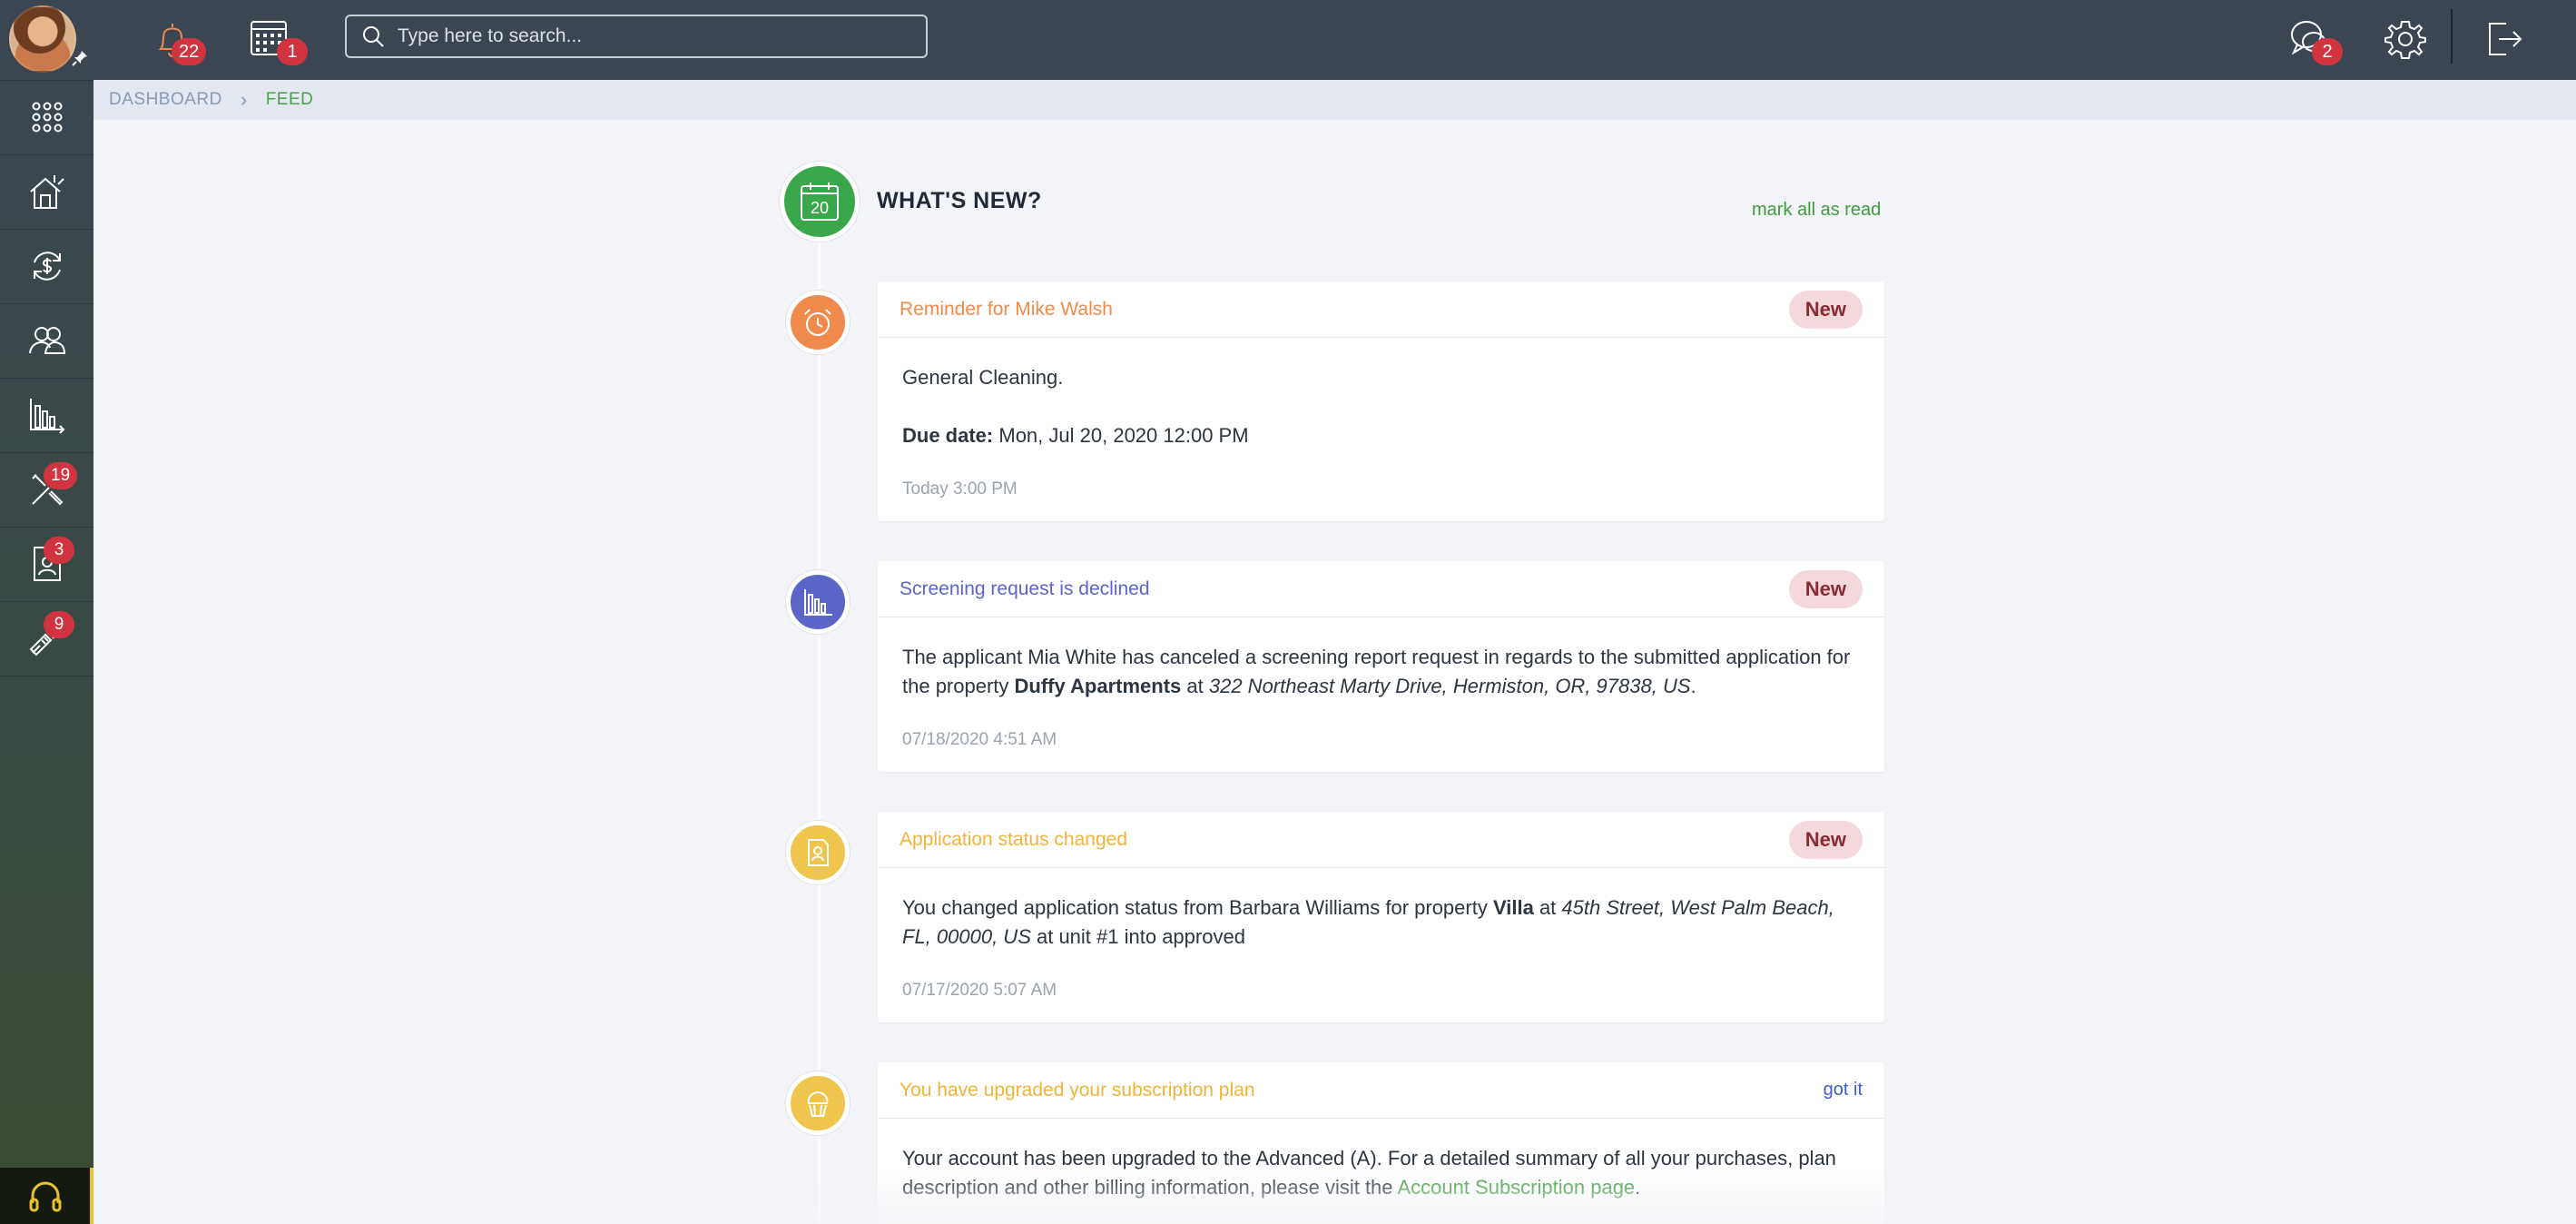 This screenshot has height=1224, width=2576. Describe the element at coordinates (1516, 1187) in the screenshot. I see `account-subscription-link: Account Subscription page` at that location.